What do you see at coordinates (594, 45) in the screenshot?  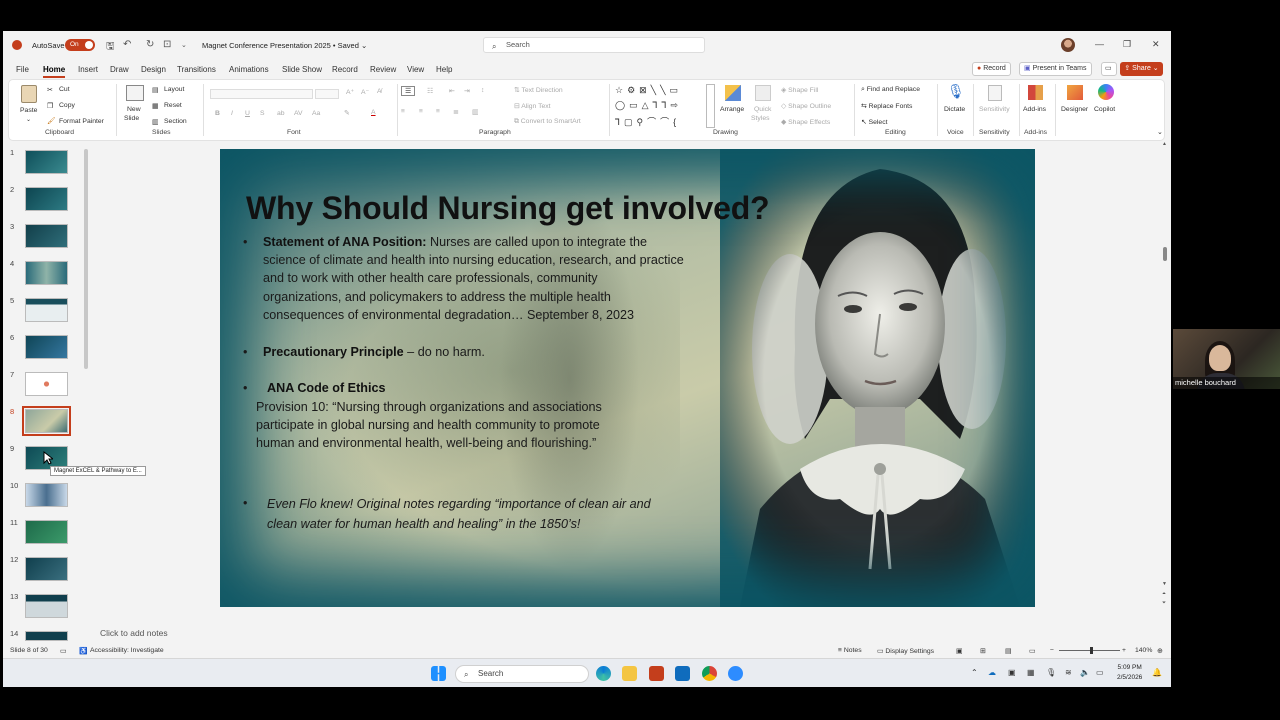 I see `search-input: ⌕ Search` at bounding box center [594, 45].